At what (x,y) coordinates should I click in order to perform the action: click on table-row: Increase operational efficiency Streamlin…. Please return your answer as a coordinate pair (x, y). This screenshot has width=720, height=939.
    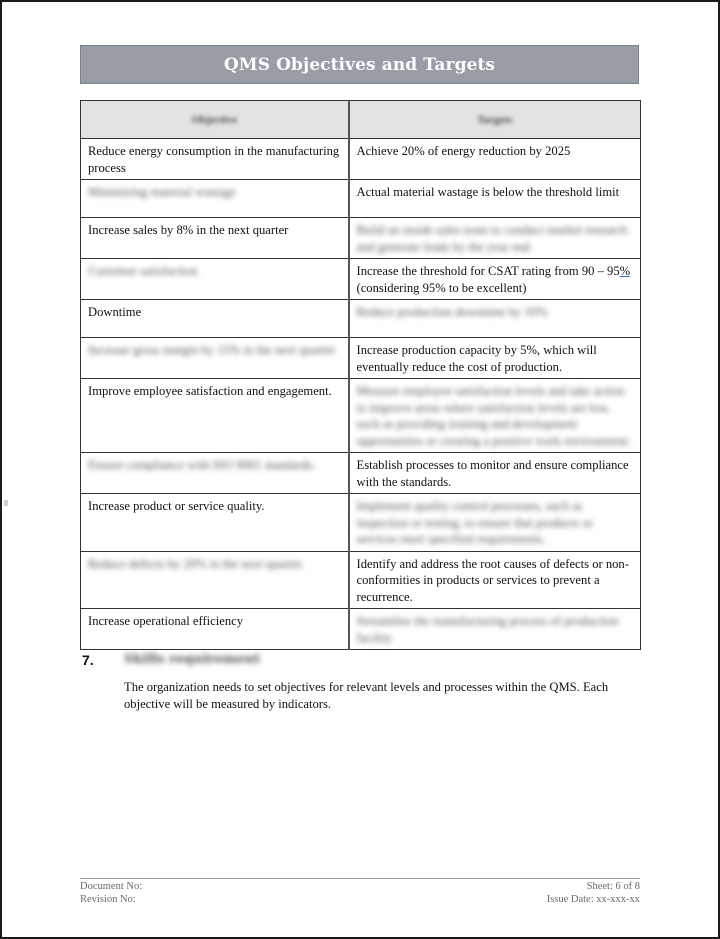
    Looking at the image, I should click on (360, 629).